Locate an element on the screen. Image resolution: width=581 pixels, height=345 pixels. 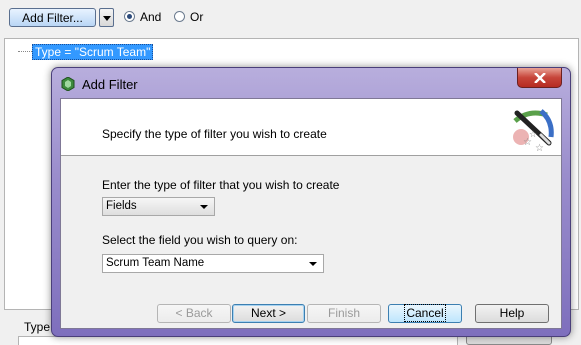
and-radio-label: And is located at coordinates (150, 17).